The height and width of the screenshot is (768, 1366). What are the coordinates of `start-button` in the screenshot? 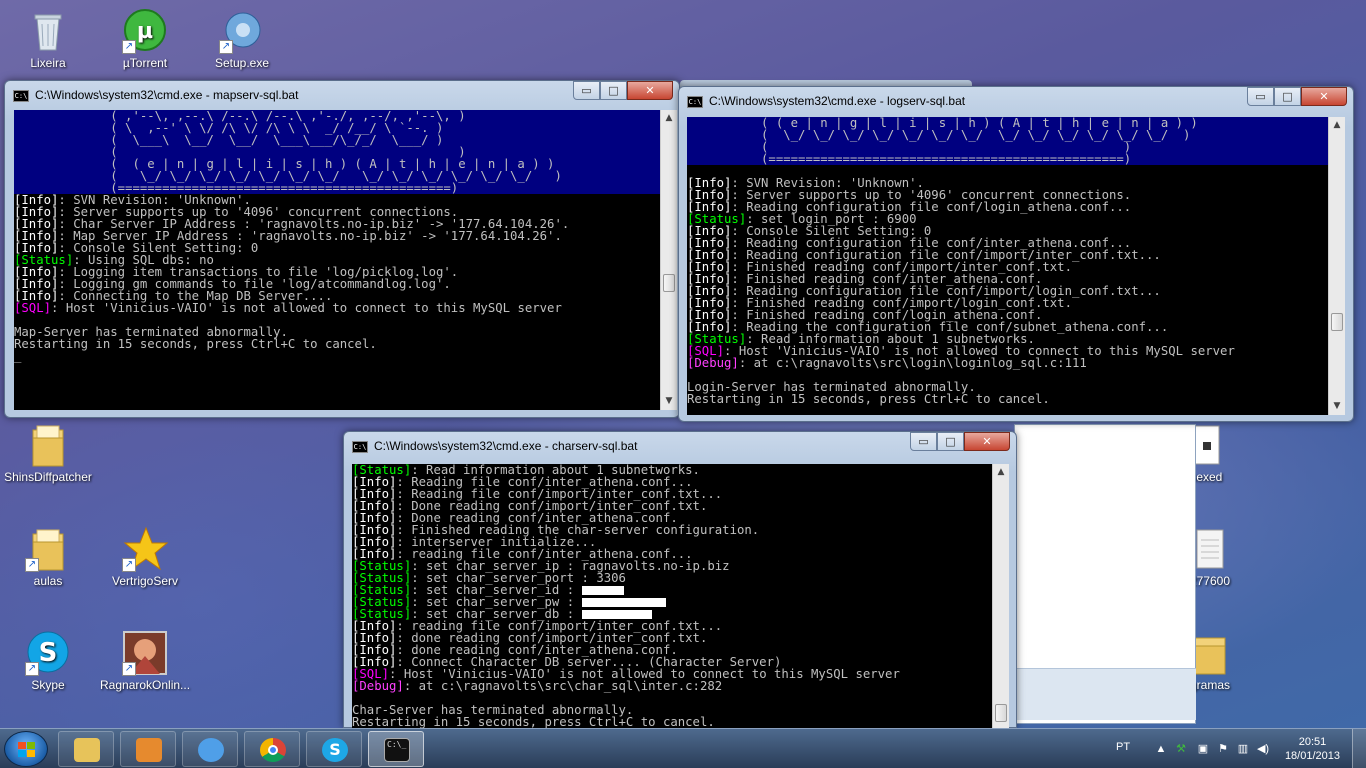 It's located at (26, 749).